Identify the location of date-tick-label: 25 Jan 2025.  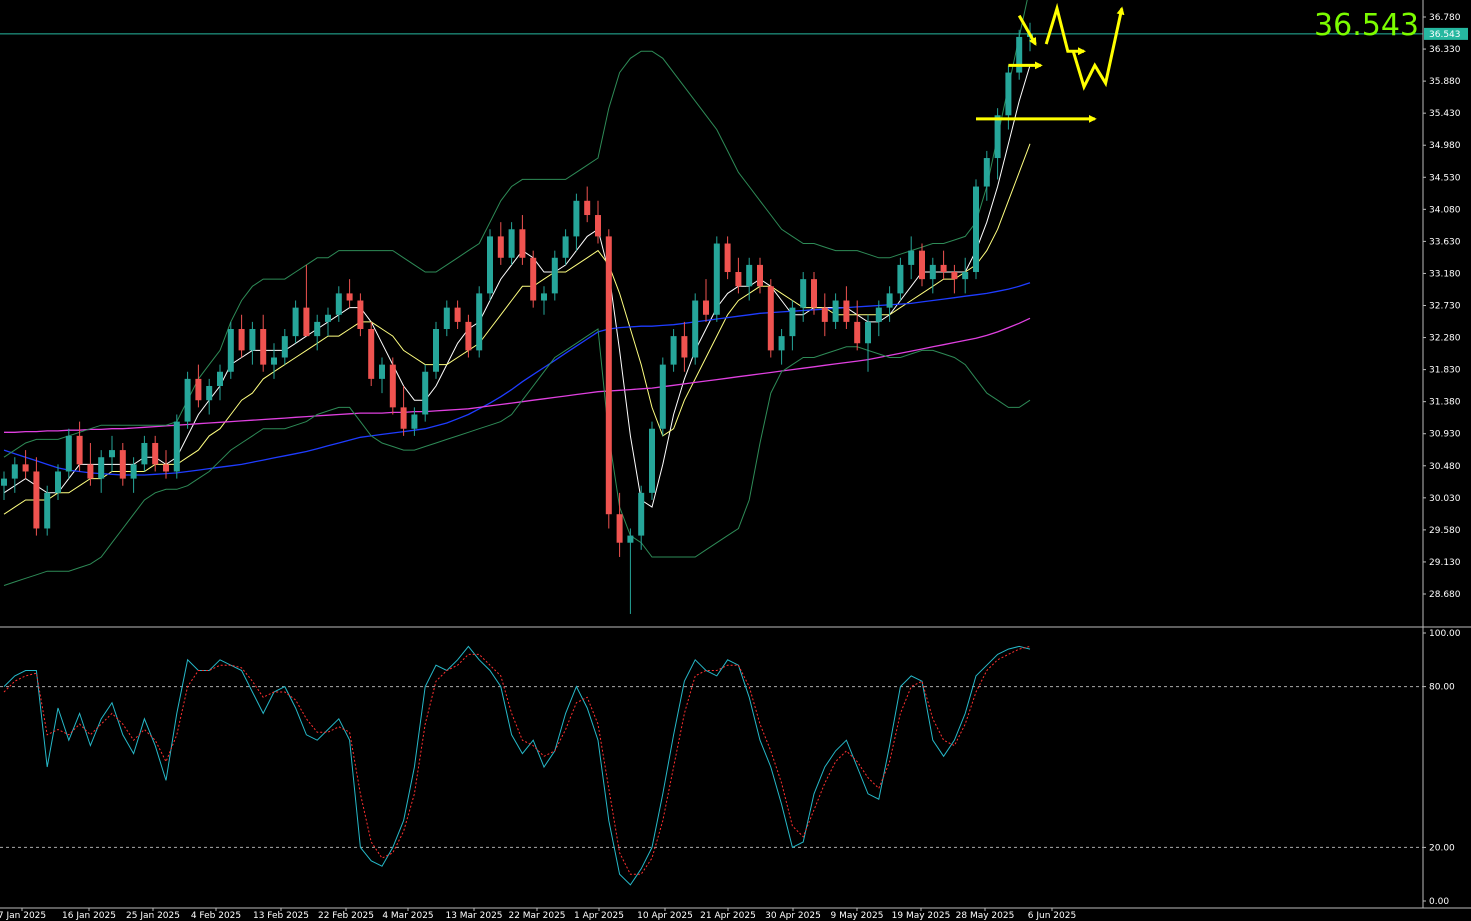
(153, 916).